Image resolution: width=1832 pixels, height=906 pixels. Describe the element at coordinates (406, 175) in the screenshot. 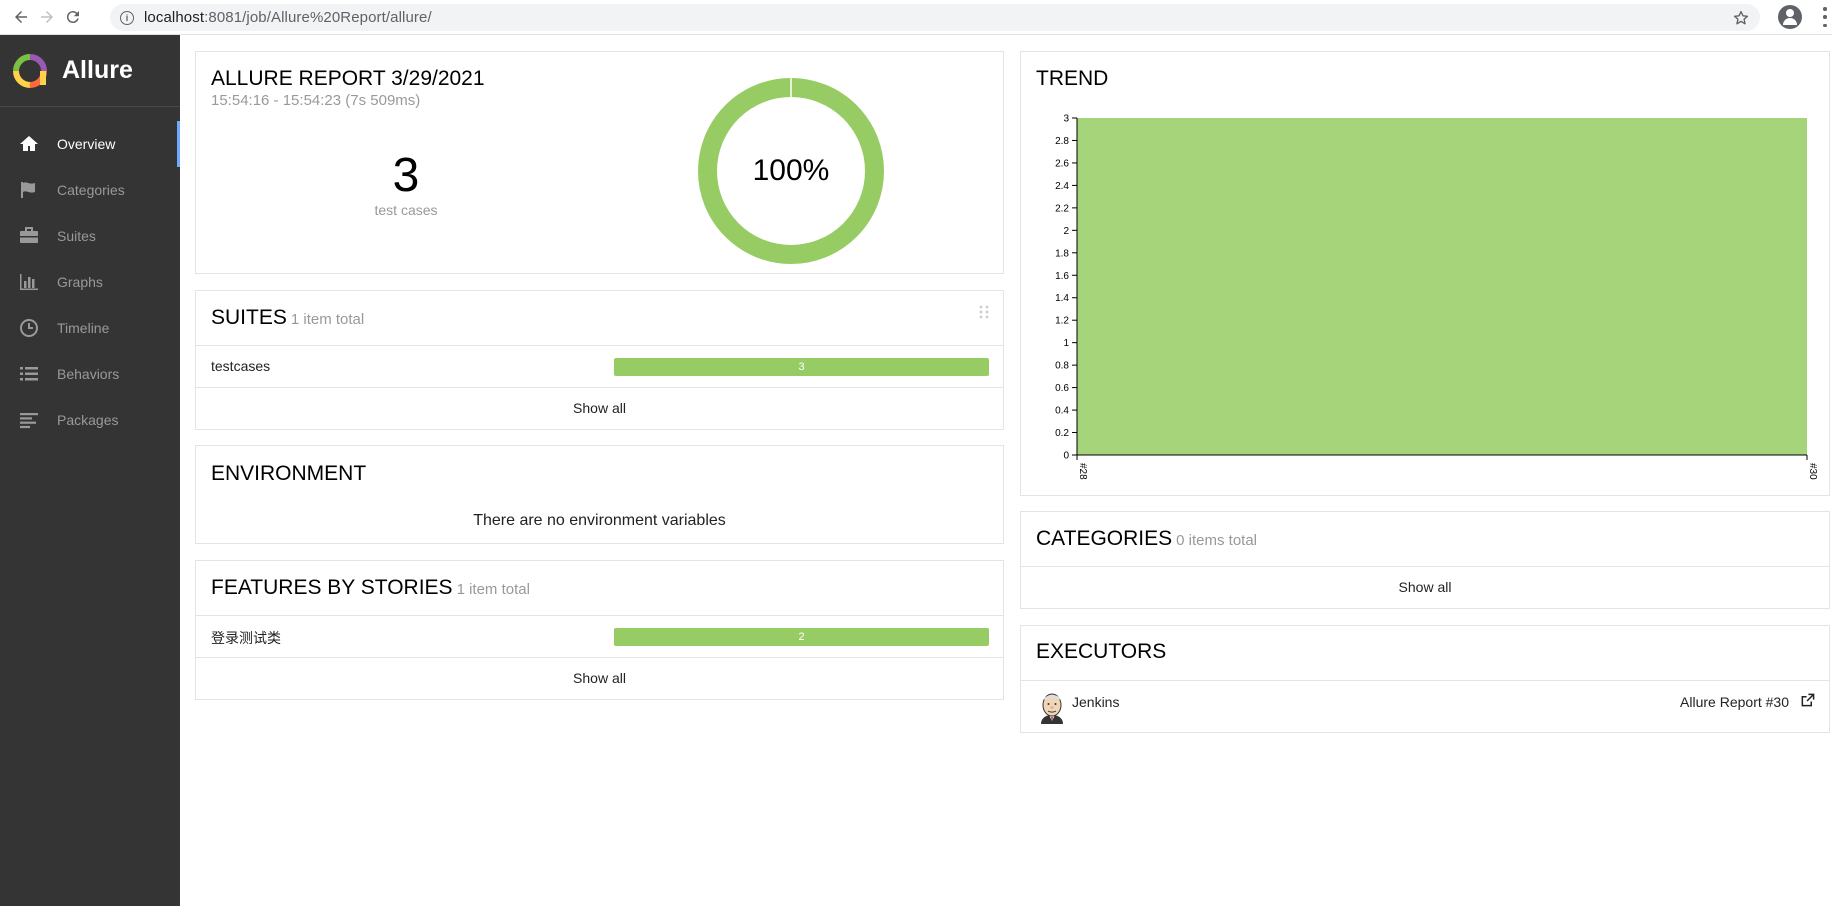

I see `test-case-count: 3` at that location.